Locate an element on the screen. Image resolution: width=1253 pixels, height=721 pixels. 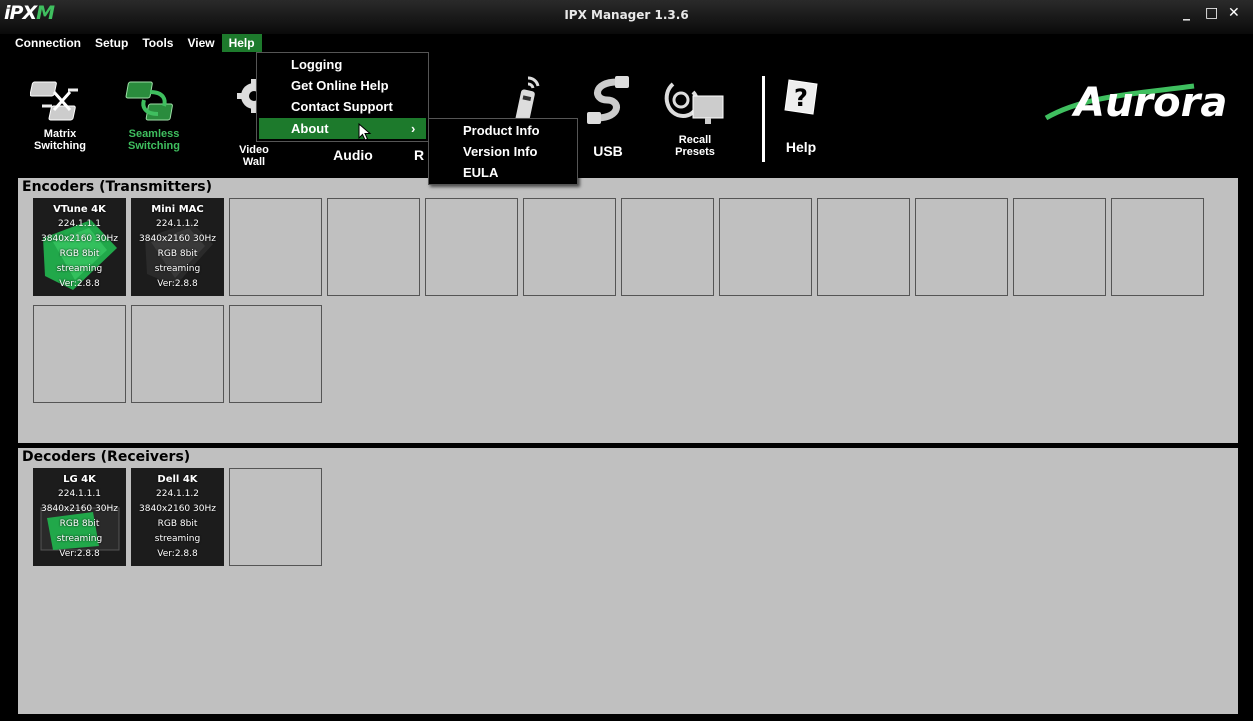
audio-label: Audio is located at coordinates (353, 155).